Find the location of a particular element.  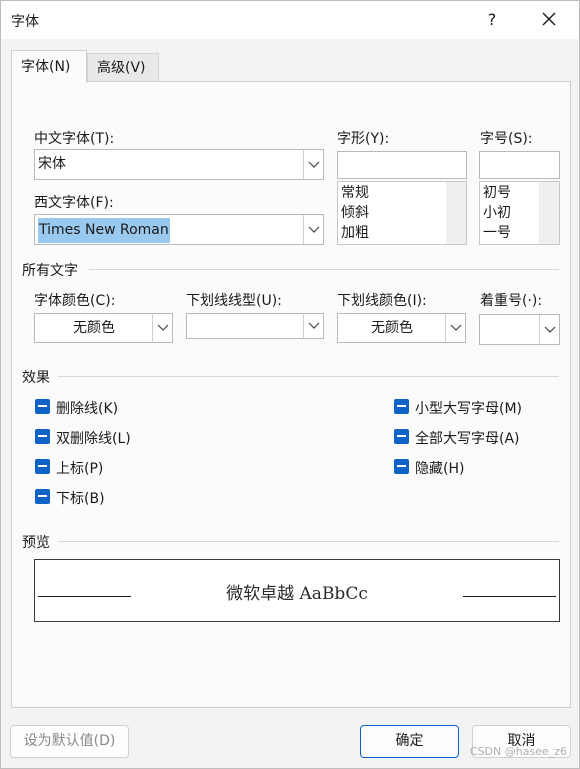

preview-sample-text: 微软卓越 AaBbCc is located at coordinates (297, 594).